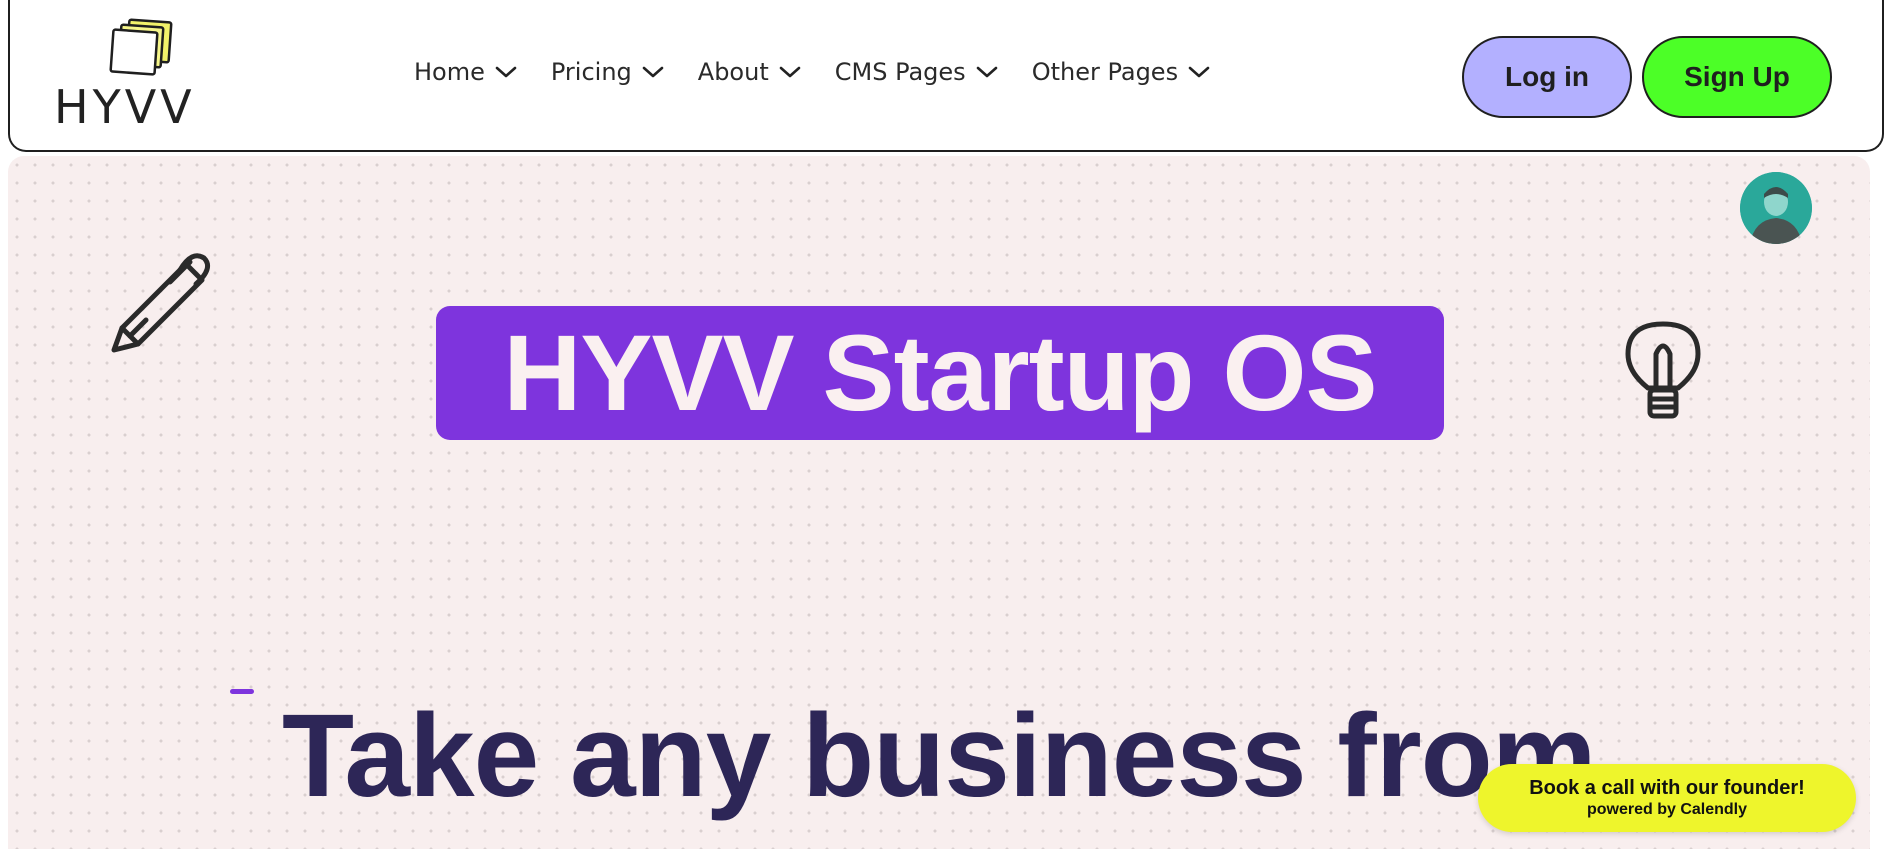 The height and width of the screenshot is (849, 1884). Describe the element at coordinates (812, 72) in the screenshot. I see `main-nav: Home Pricing About CMS Pages Other Pages` at that location.